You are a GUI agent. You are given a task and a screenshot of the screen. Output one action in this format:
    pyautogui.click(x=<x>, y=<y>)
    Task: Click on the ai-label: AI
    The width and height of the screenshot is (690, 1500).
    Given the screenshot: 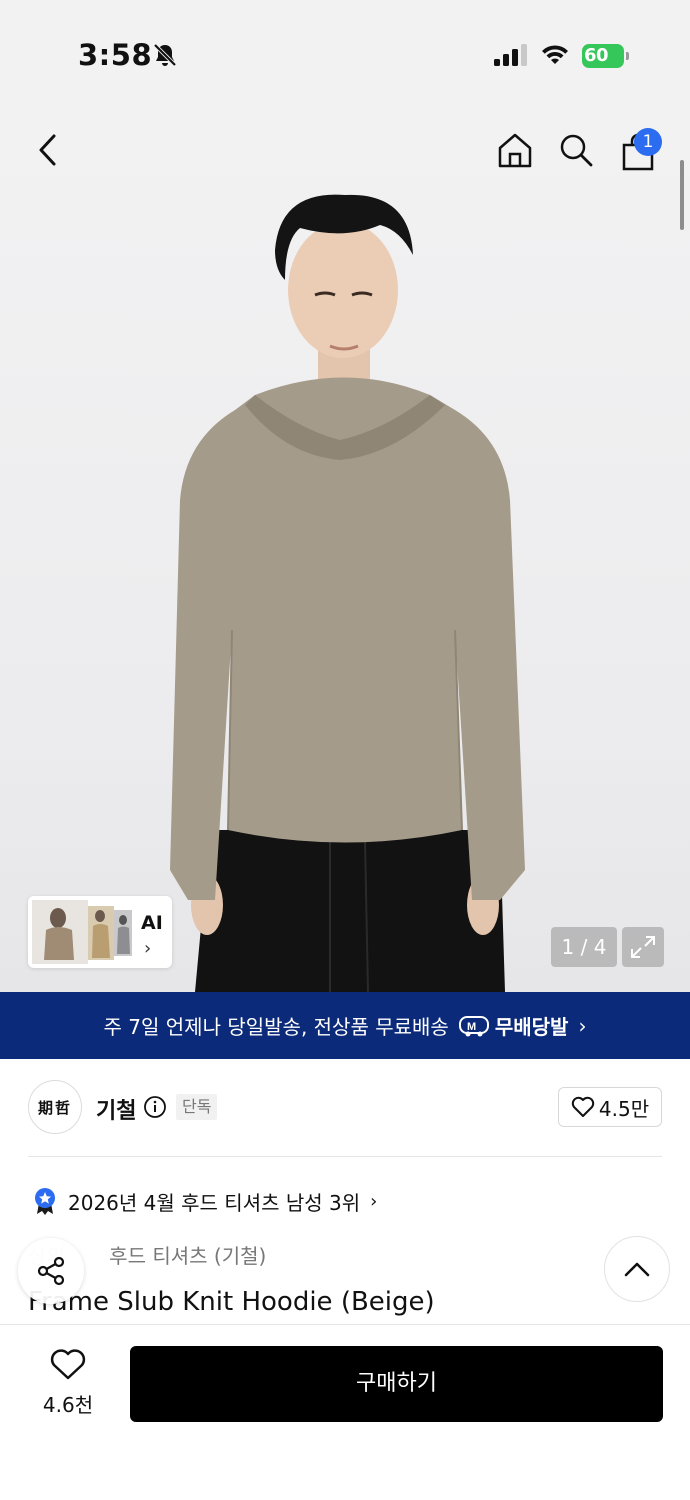 What is the action you would take?
    pyautogui.click(x=152, y=923)
    